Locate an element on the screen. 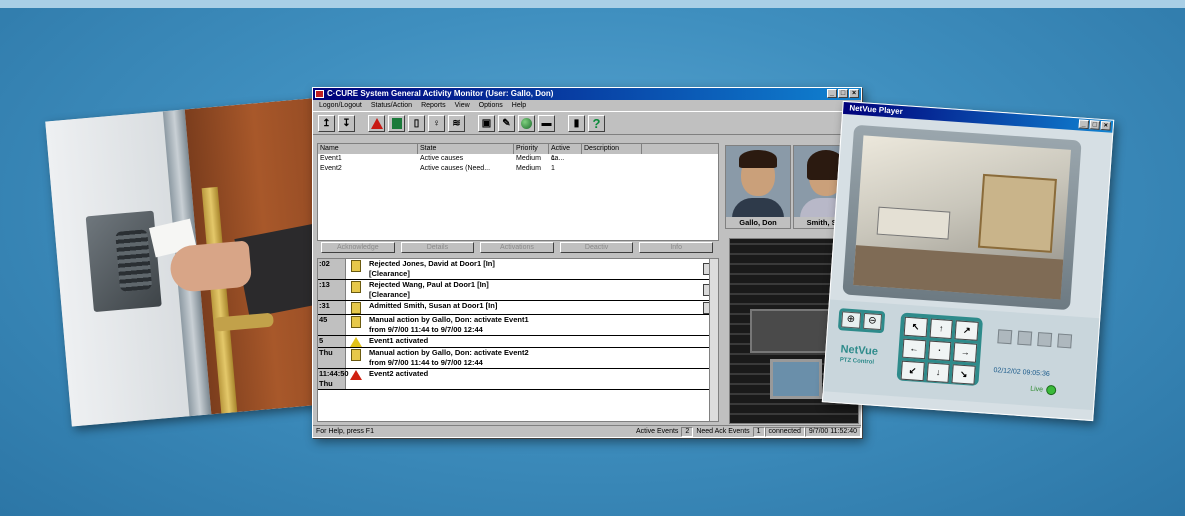  arrow-down-right-icon: ↘ is located at coordinates (963, 374).